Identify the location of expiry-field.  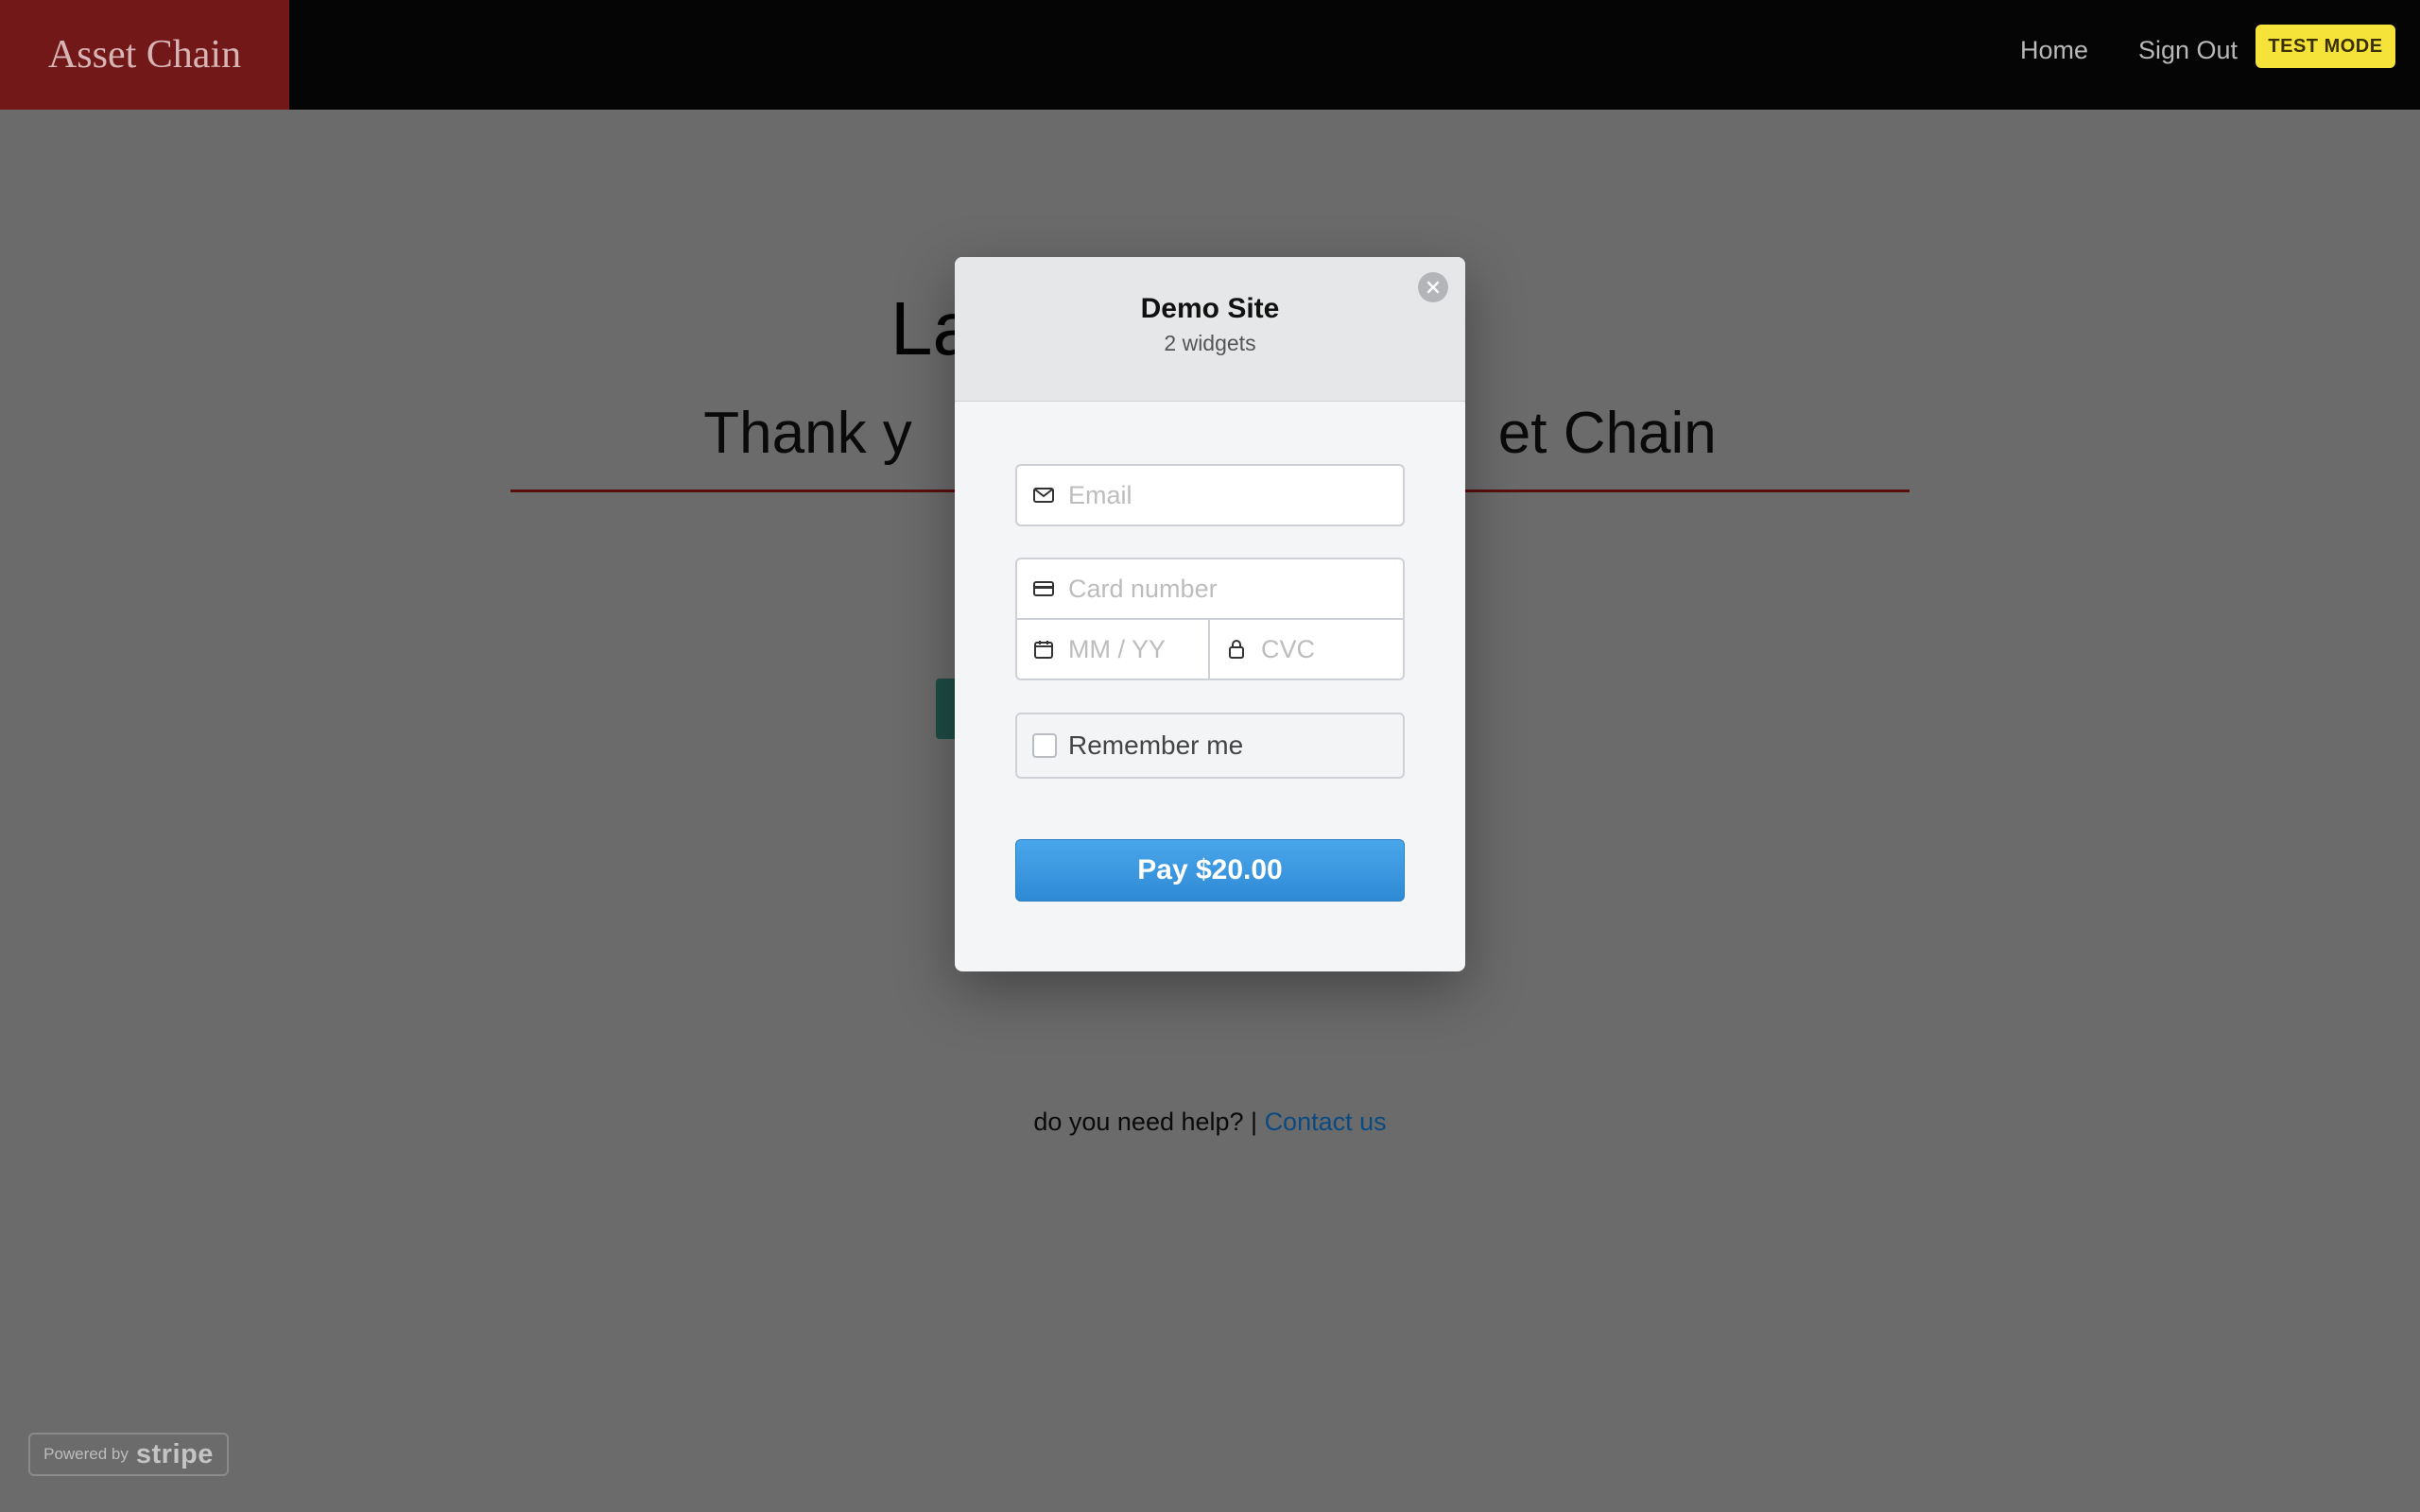
(1112, 649).